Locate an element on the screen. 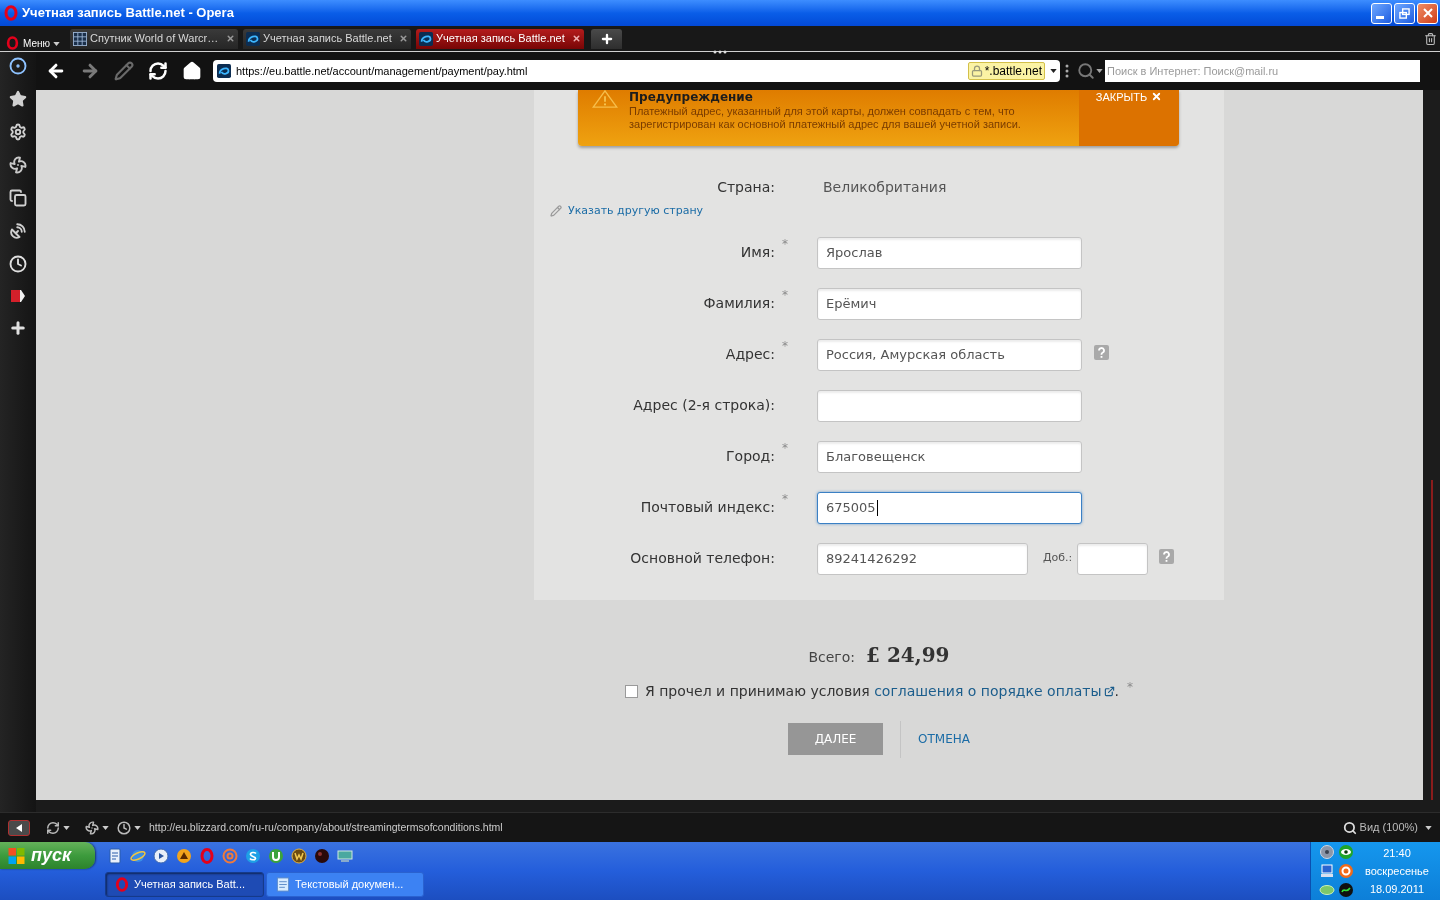 This screenshot has height=900, width=1440. text-field: Ярослав is located at coordinates (949, 252).